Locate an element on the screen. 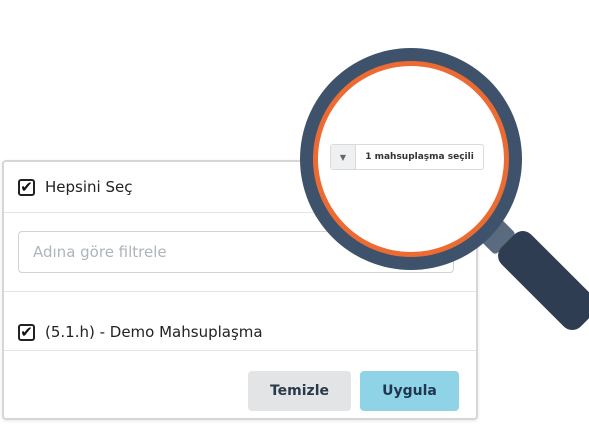  magnifier-lens: ▼ 1 mahsuplaşma seçili is located at coordinates (411, 159).